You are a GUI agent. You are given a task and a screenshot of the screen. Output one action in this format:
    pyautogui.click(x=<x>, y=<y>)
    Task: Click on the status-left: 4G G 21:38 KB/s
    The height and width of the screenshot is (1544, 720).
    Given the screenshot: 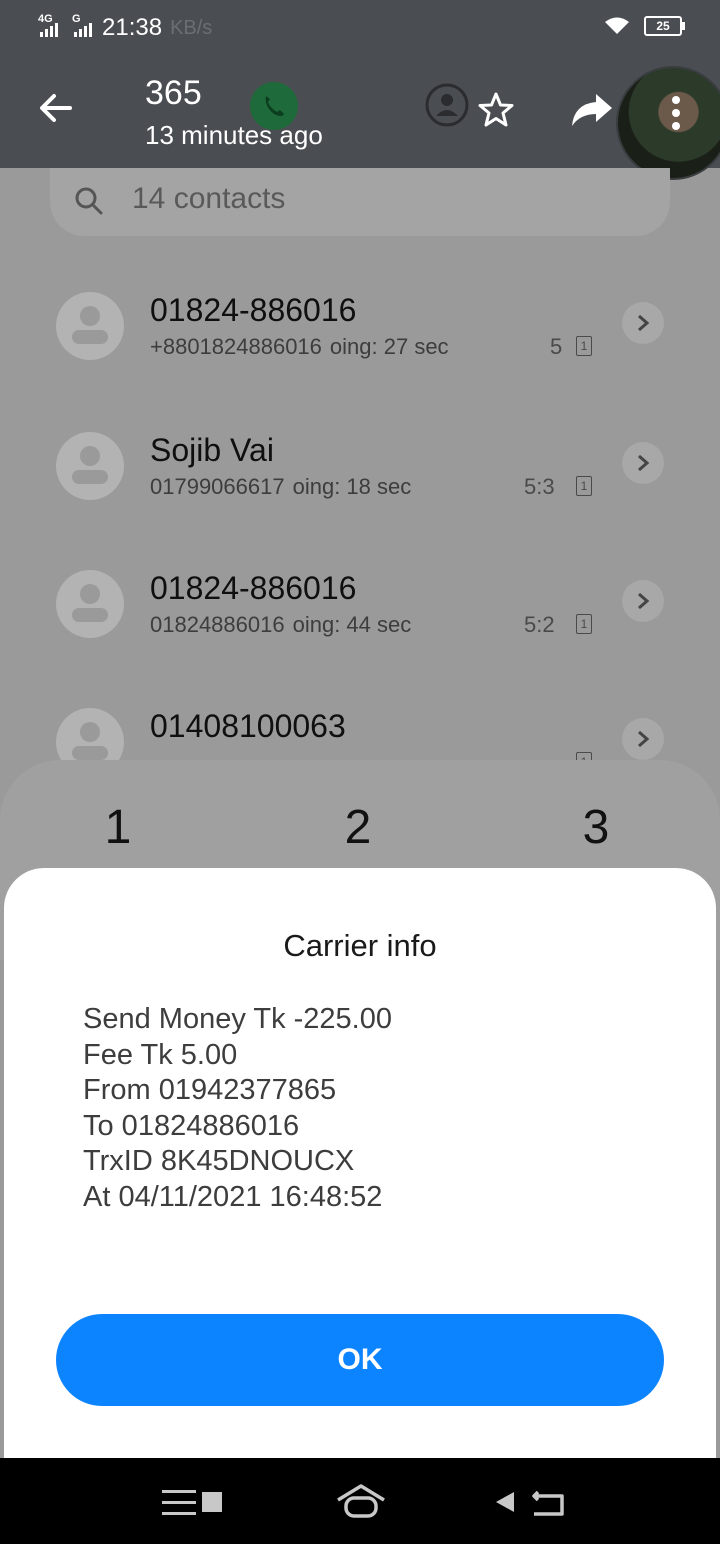 What is the action you would take?
    pyautogui.click(x=125, y=27)
    